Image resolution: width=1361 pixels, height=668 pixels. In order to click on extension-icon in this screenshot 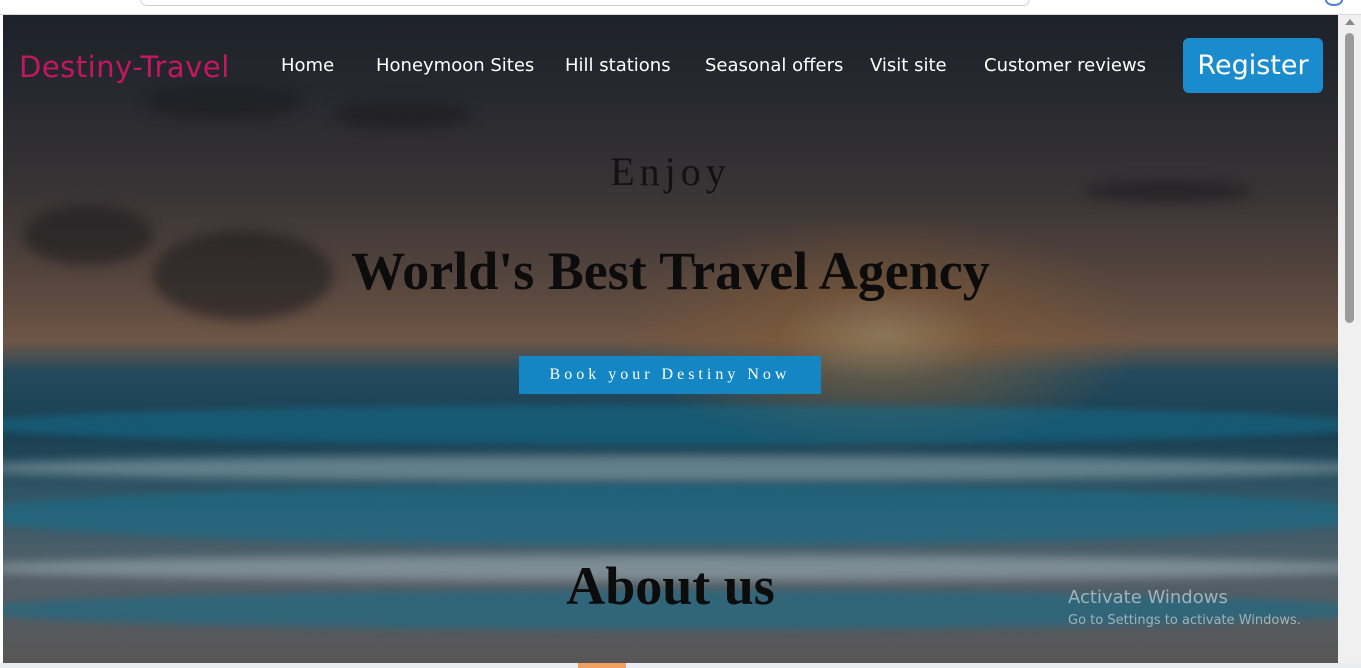, I will do `click(1334, 3)`.